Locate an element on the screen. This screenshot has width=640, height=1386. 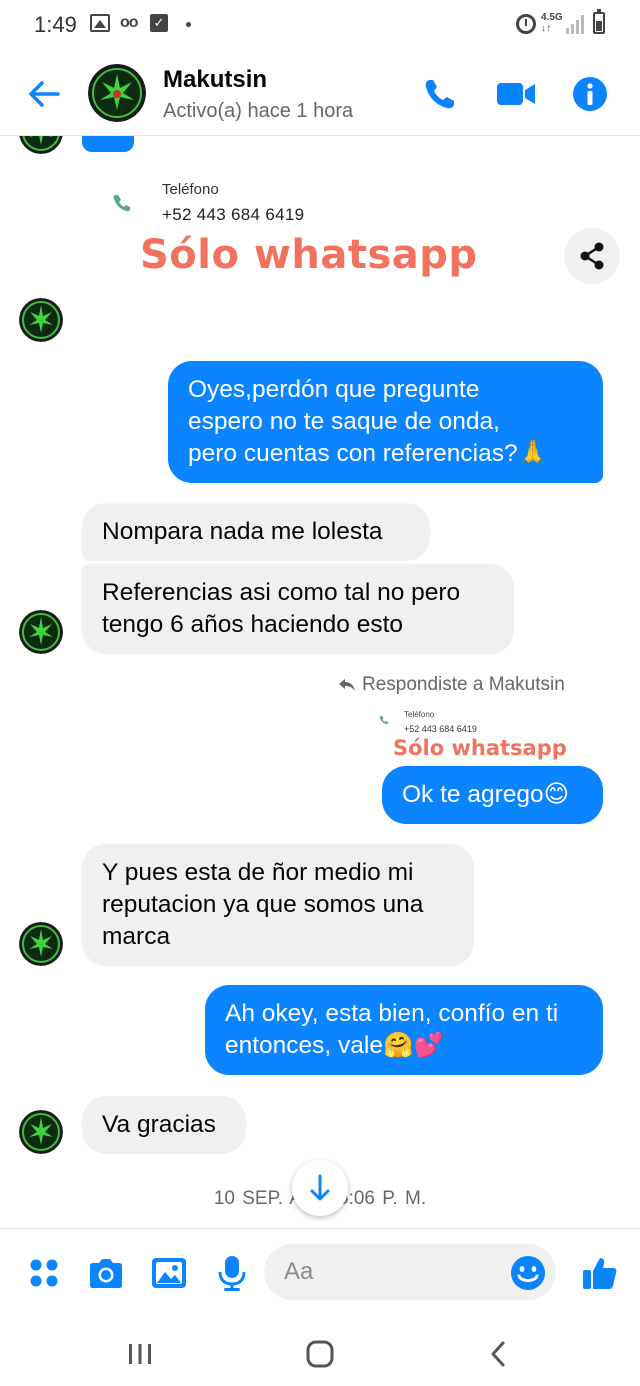
scroll-to-bottom-button is located at coordinates (320, 1188).